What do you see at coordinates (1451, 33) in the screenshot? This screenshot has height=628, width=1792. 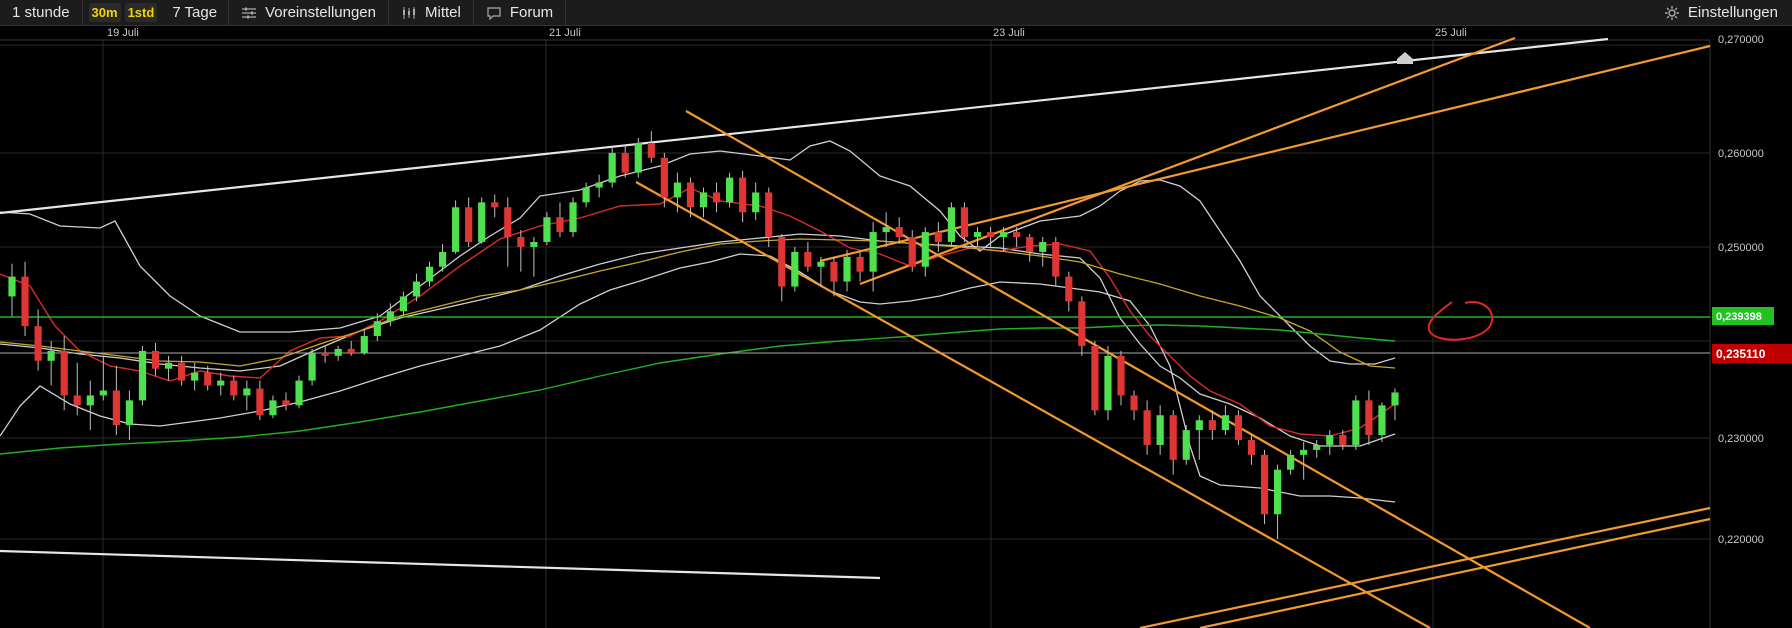 I see `x-tick-label: 25 Juli` at bounding box center [1451, 33].